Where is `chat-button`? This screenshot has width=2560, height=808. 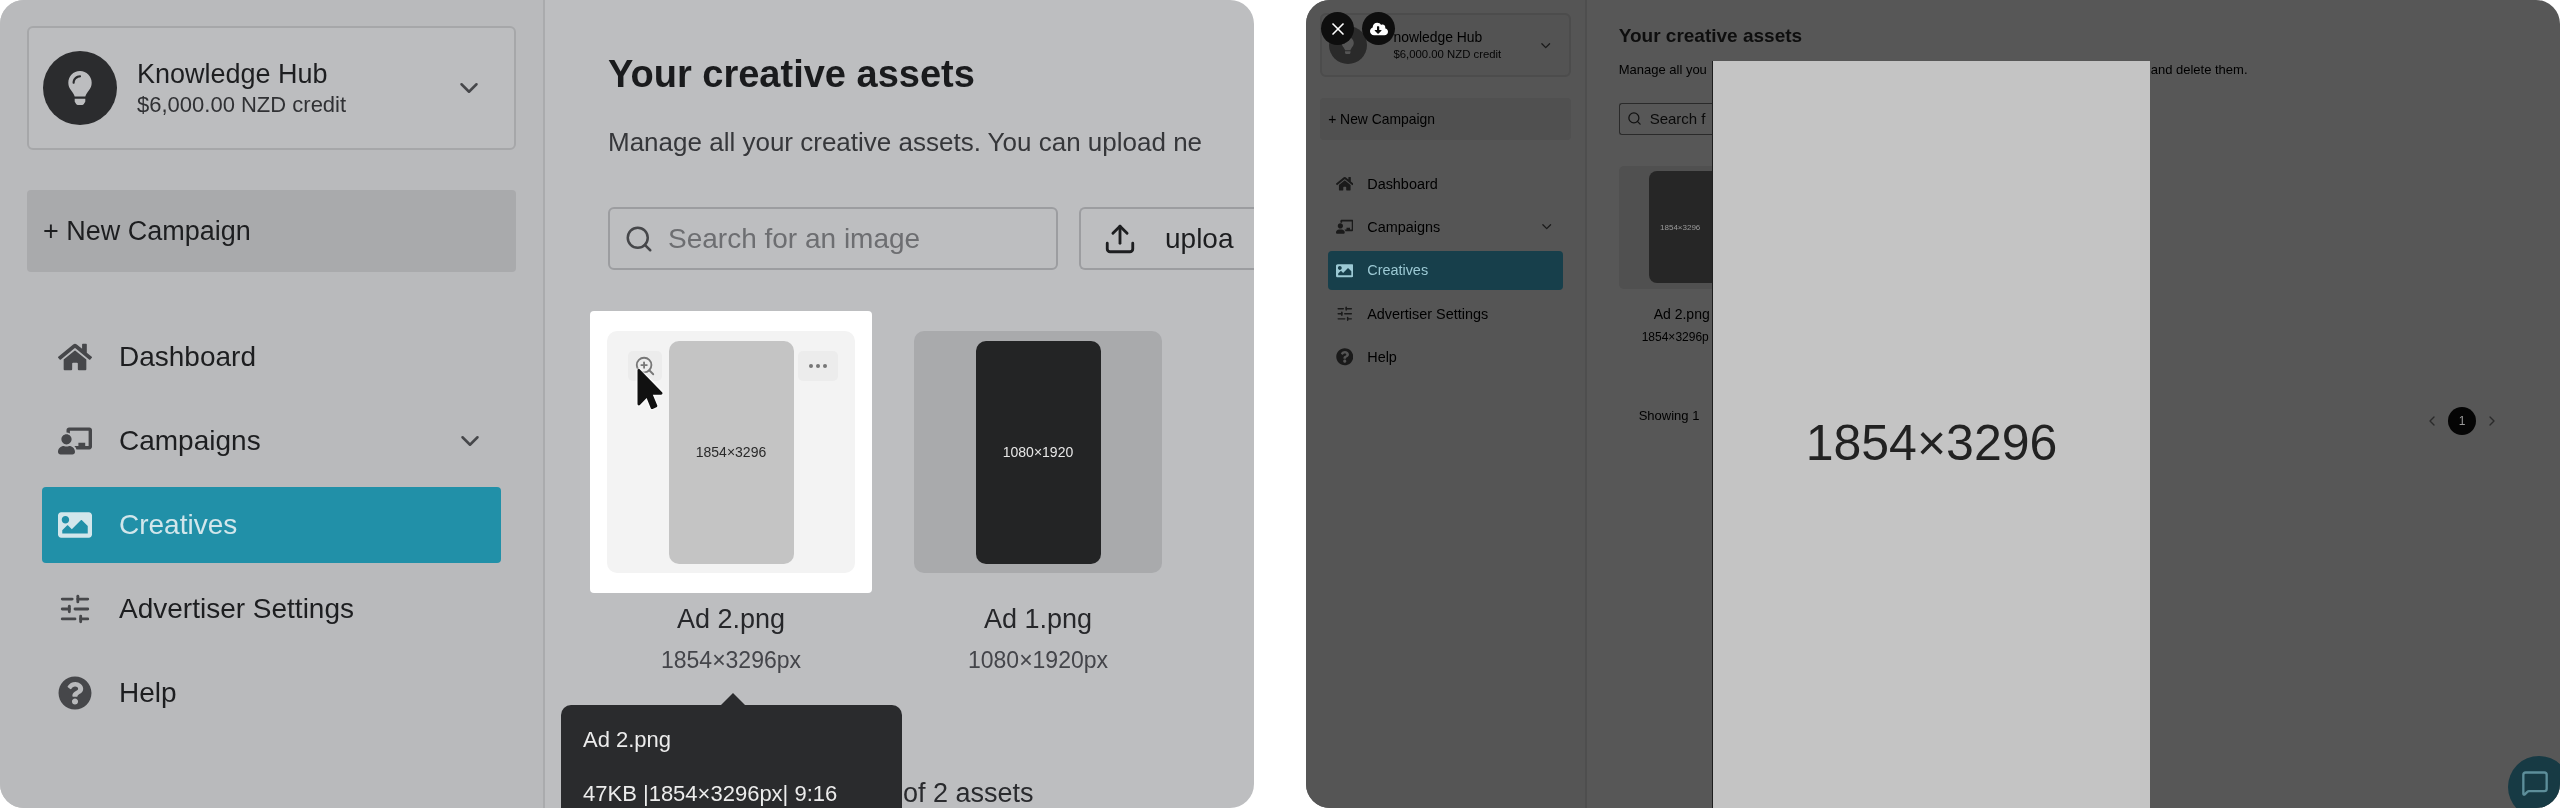 chat-button is located at coordinates (2534, 782).